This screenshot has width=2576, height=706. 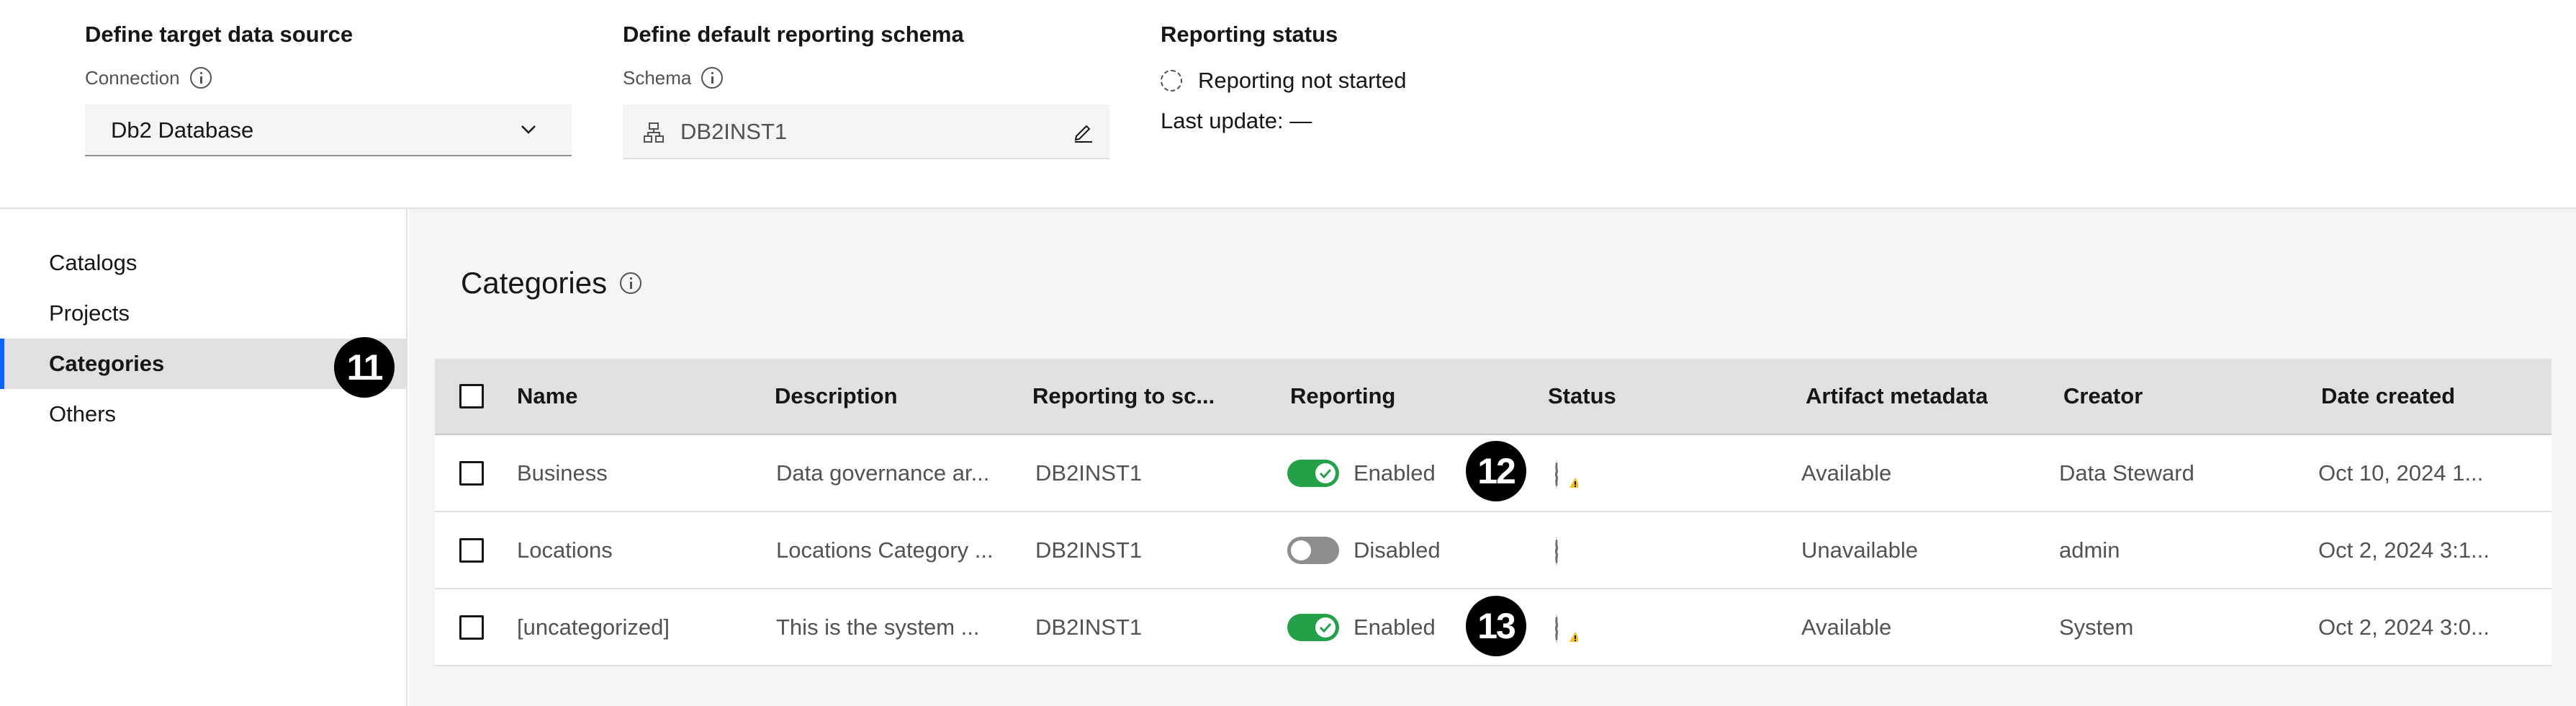 I want to click on select-all-cell, so click(x=471, y=397).